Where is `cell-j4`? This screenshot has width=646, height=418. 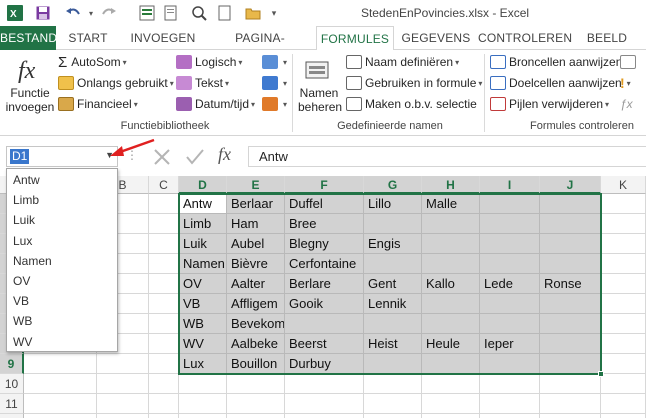 cell-j4 is located at coordinates (570, 264).